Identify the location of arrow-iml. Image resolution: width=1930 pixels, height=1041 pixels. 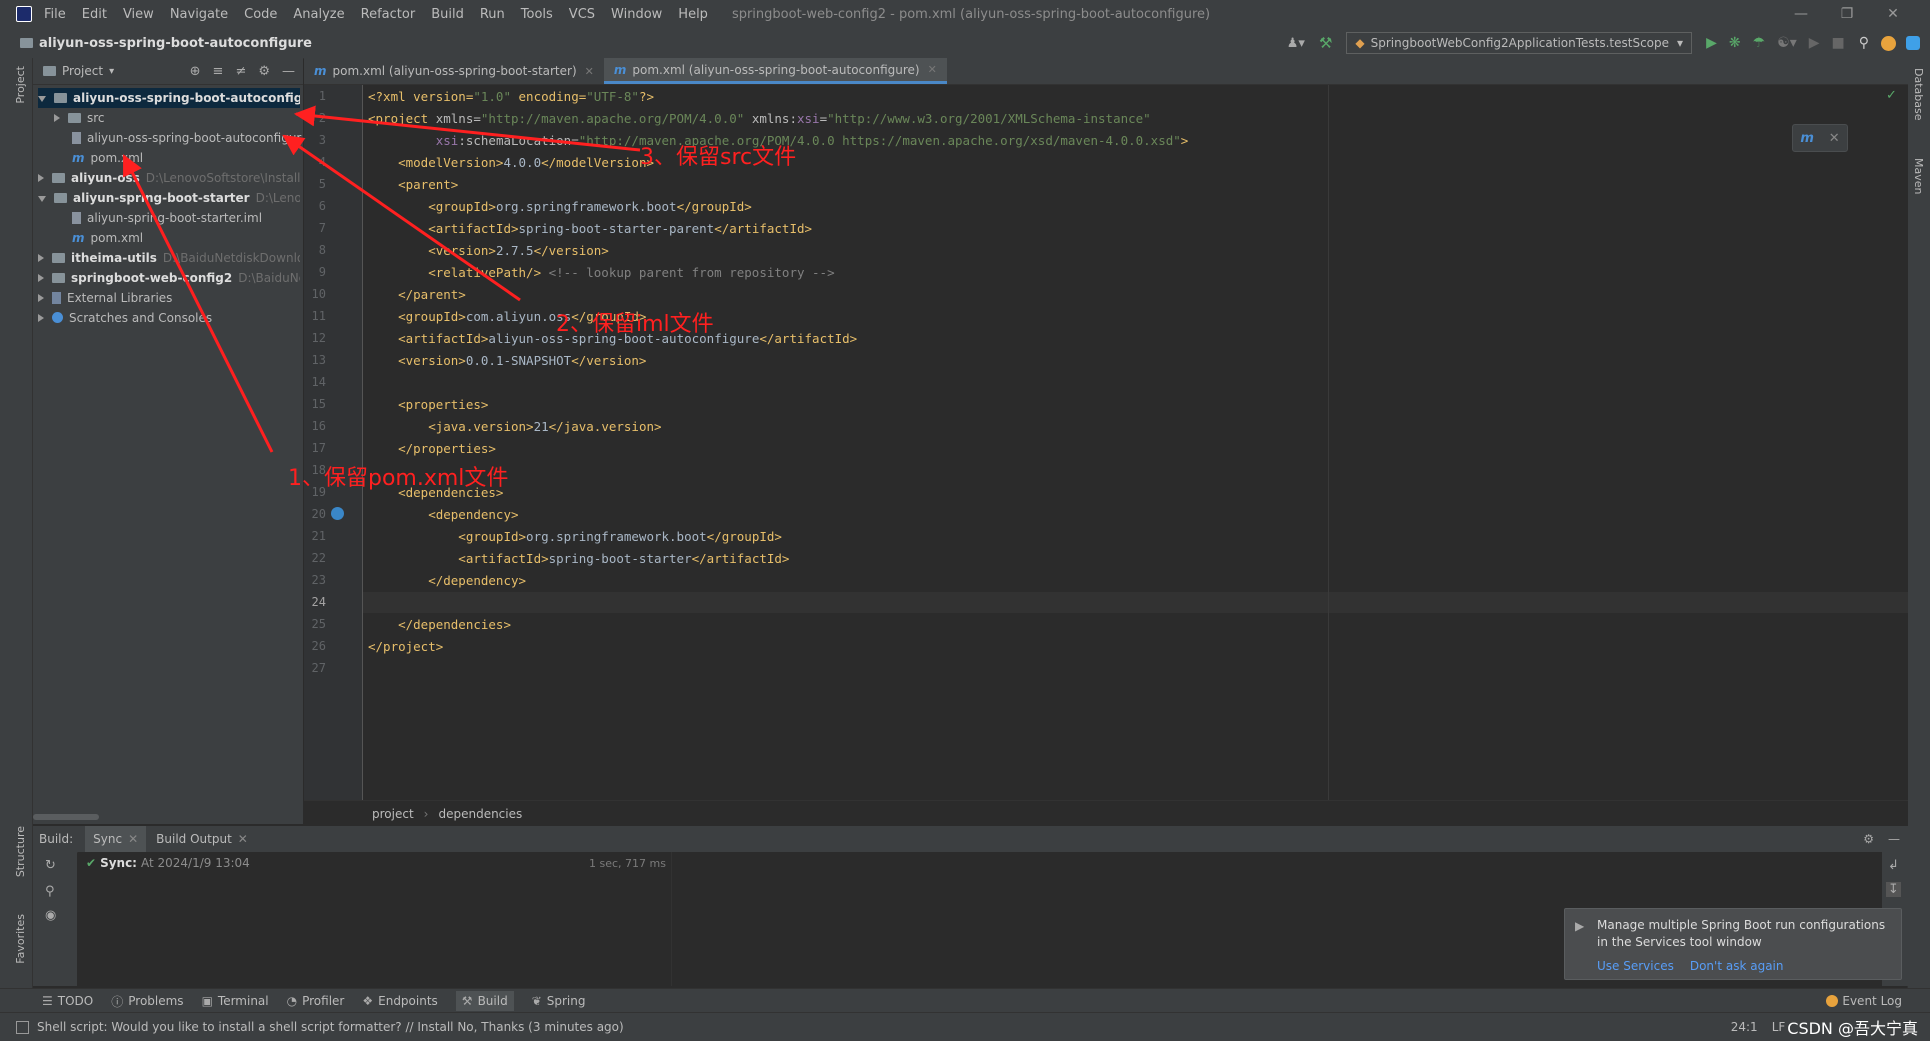
(401, 218).